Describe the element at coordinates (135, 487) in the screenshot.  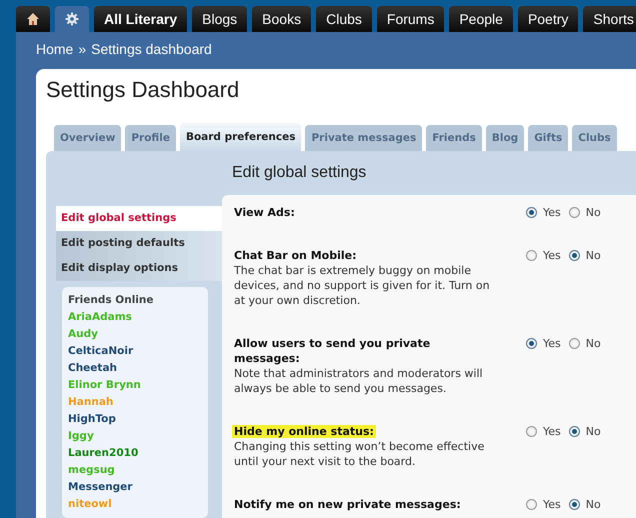
I see `friend-link: Messenger` at that location.